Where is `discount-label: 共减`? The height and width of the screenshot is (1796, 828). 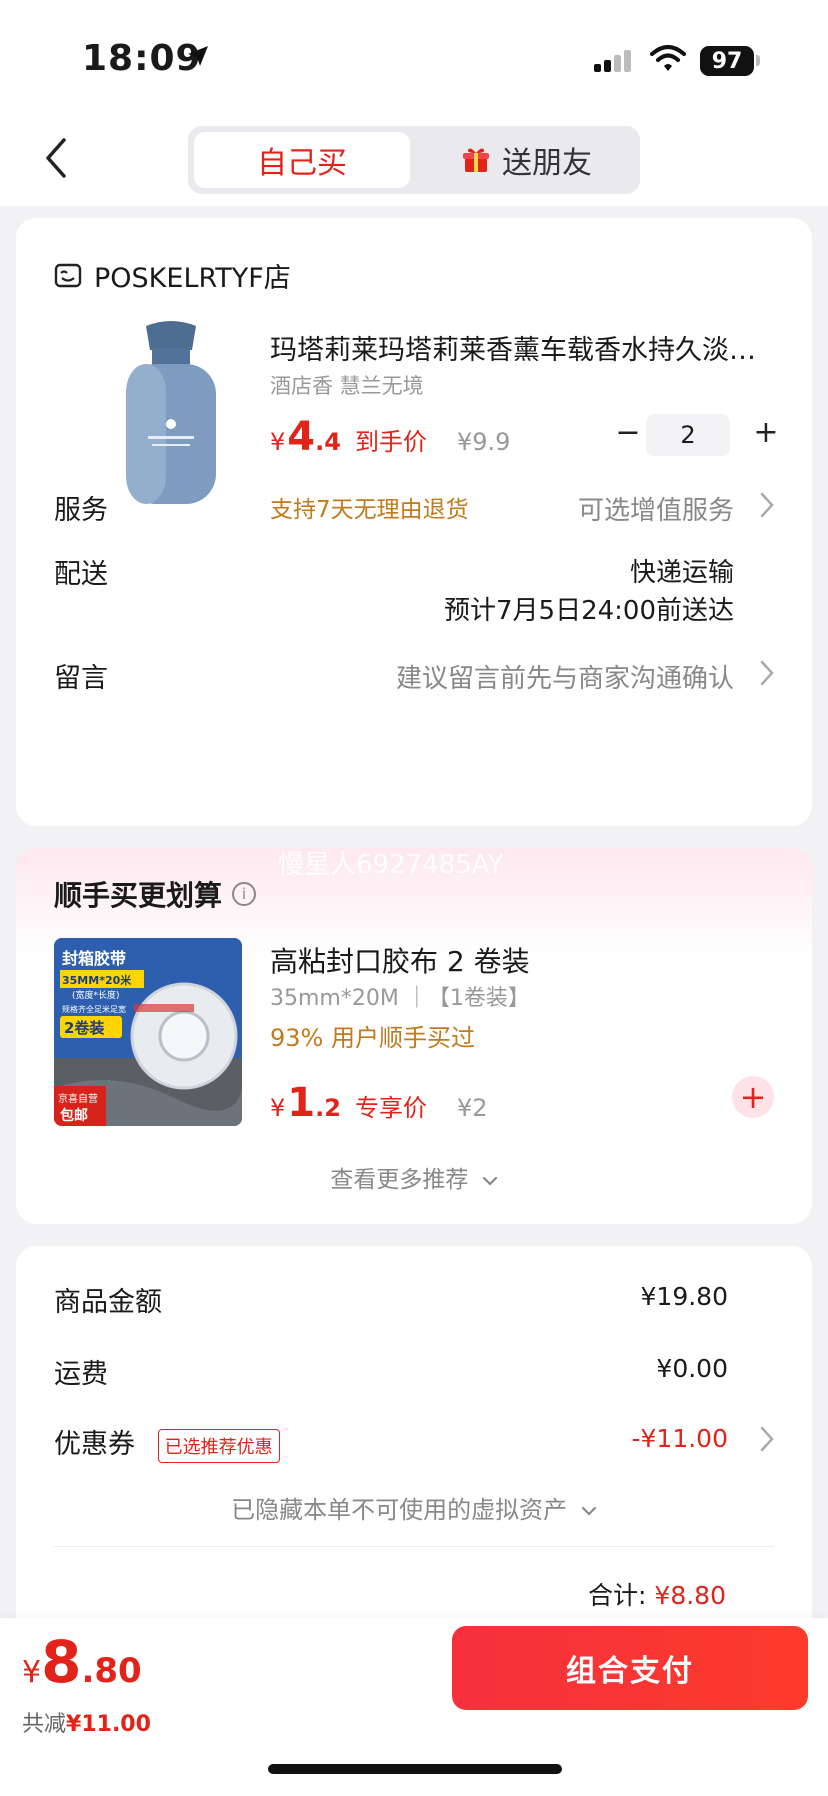 discount-label: 共减 is located at coordinates (44, 1724).